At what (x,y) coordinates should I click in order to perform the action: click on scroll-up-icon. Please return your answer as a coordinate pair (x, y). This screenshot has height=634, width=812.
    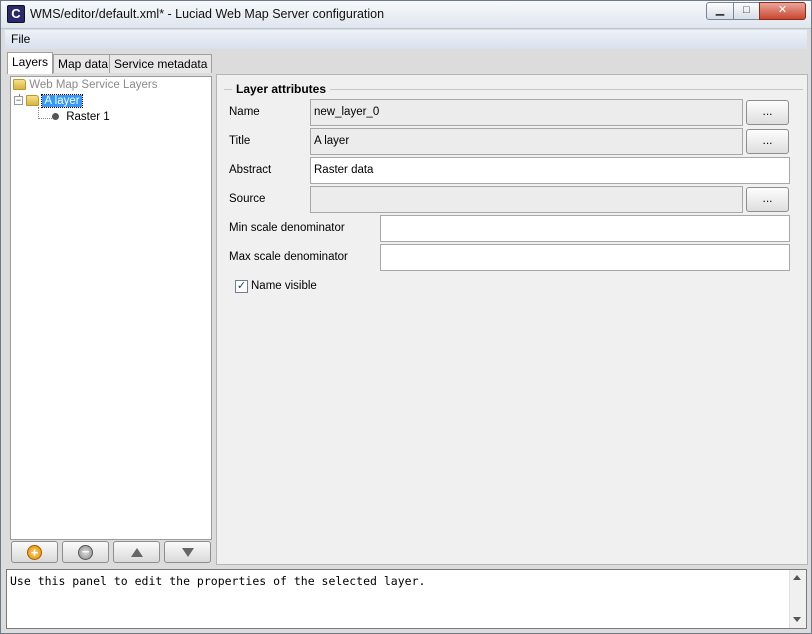
    Looking at the image, I should click on (797, 577).